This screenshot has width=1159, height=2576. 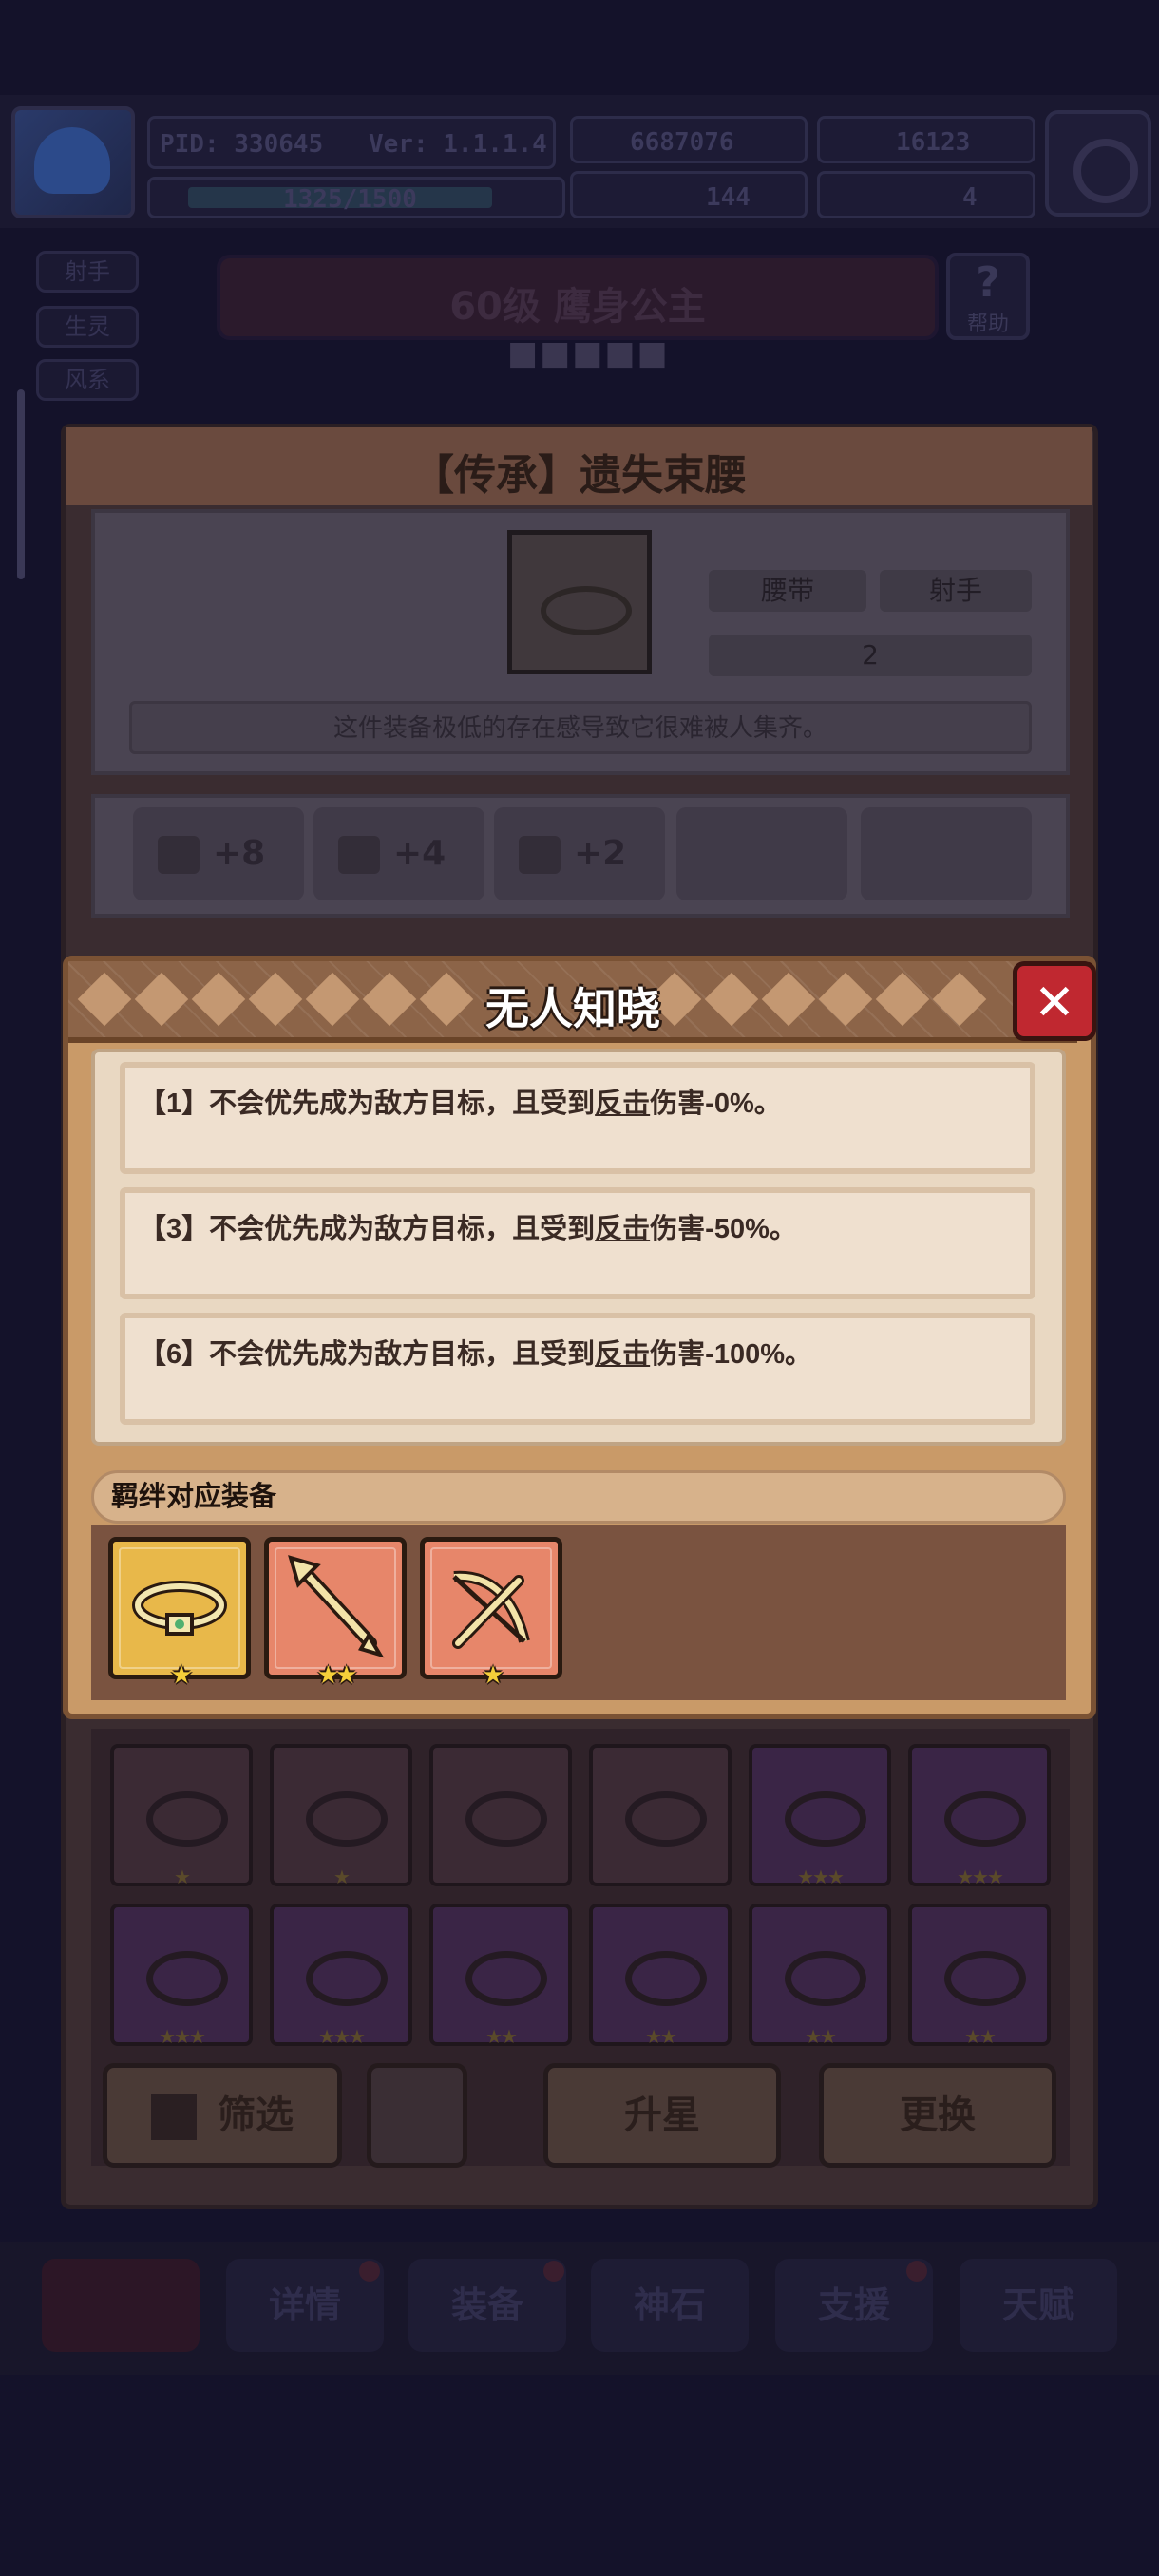 I want to click on tab-equipment-badge, so click(x=553, y=2271).